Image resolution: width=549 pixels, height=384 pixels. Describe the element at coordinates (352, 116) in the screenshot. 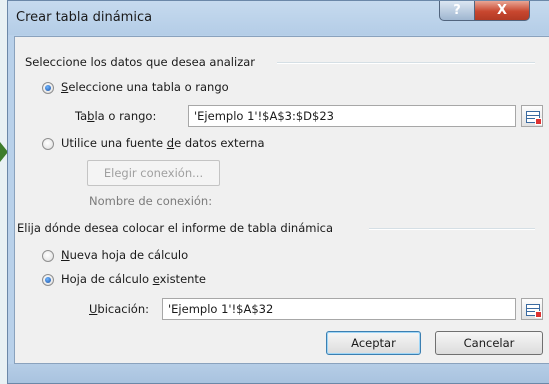

I see `range-input: 'Ejemplo 1'!$A$3:$D$23` at that location.